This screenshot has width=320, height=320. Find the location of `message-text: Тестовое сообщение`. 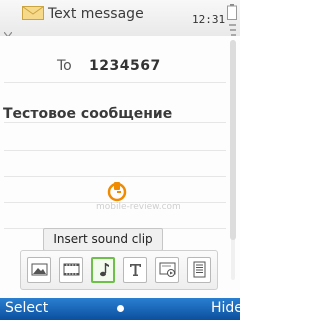

message-text: Тестовое сообщение is located at coordinates (87, 114).